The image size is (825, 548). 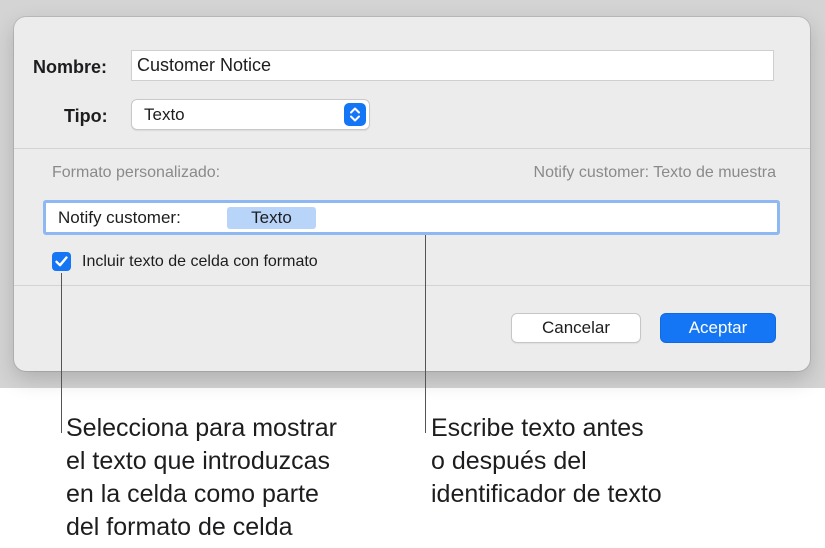 What do you see at coordinates (200, 261) in the screenshot?
I see `include-text-label: Incluir texto de celda con formato` at bounding box center [200, 261].